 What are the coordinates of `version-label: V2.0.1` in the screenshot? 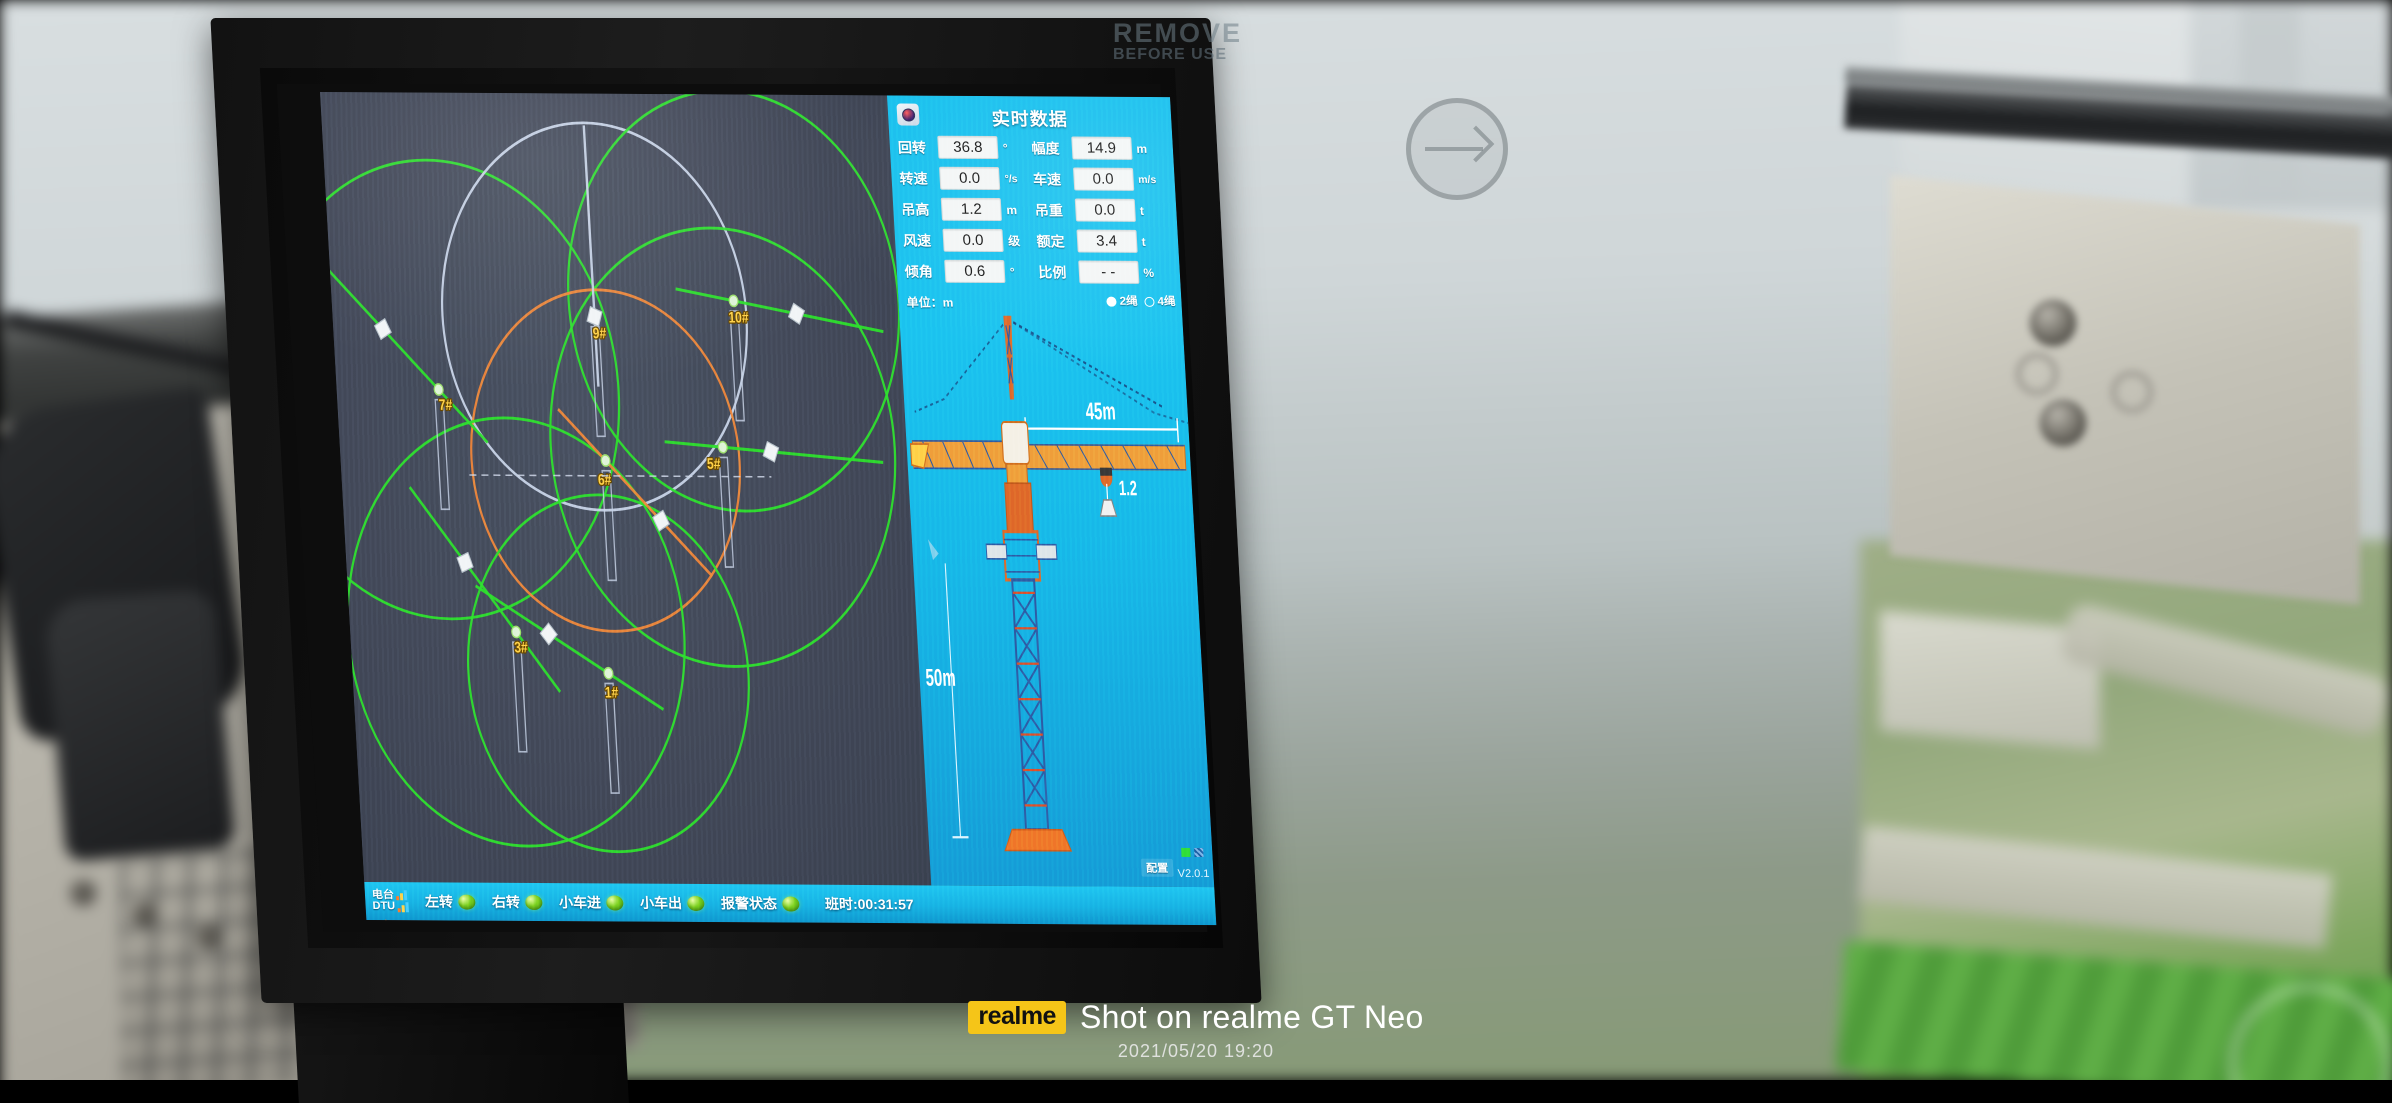 It's located at (1193, 874).